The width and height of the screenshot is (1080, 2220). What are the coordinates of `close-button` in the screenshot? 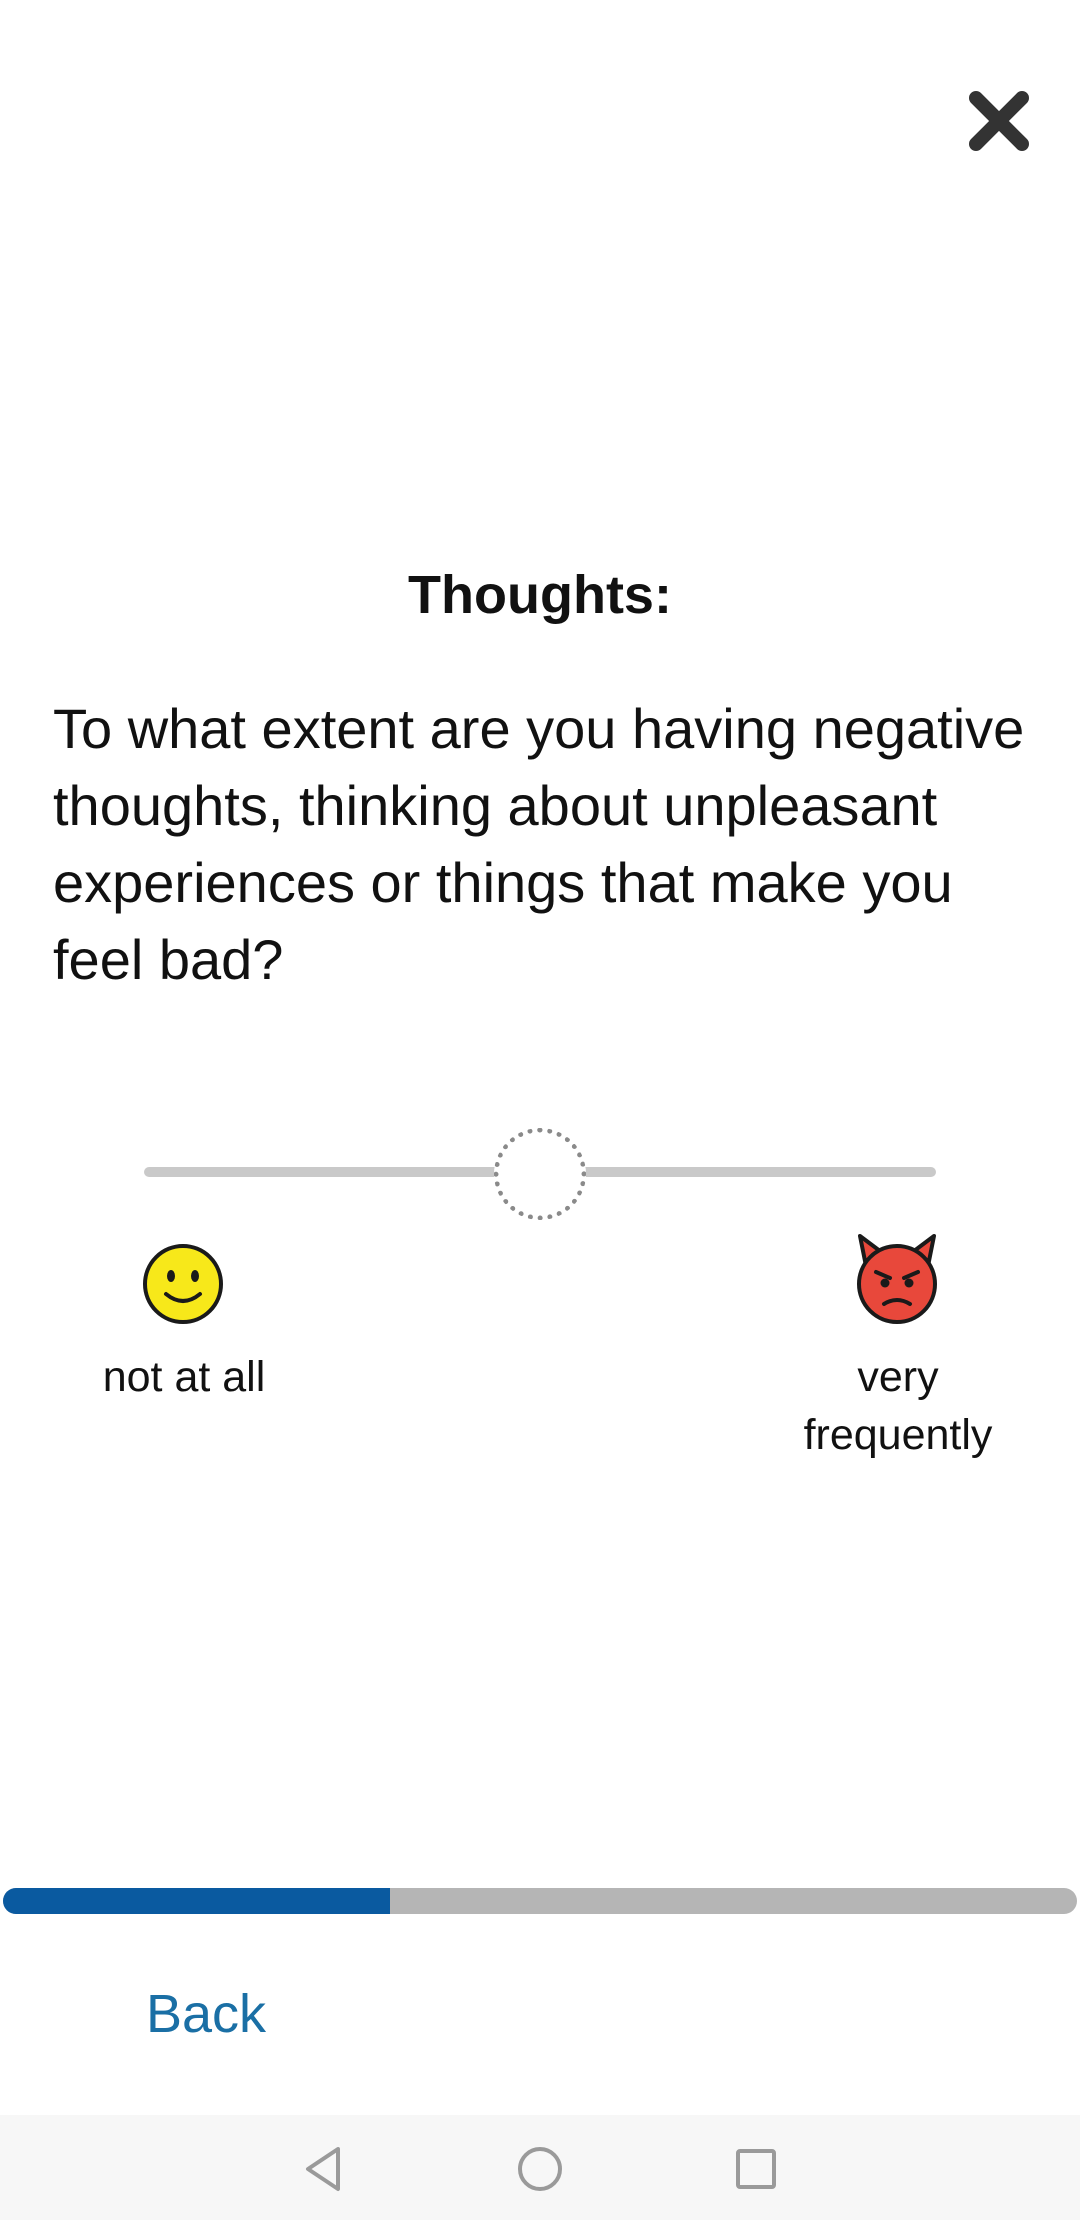 It's located at (999, 121).